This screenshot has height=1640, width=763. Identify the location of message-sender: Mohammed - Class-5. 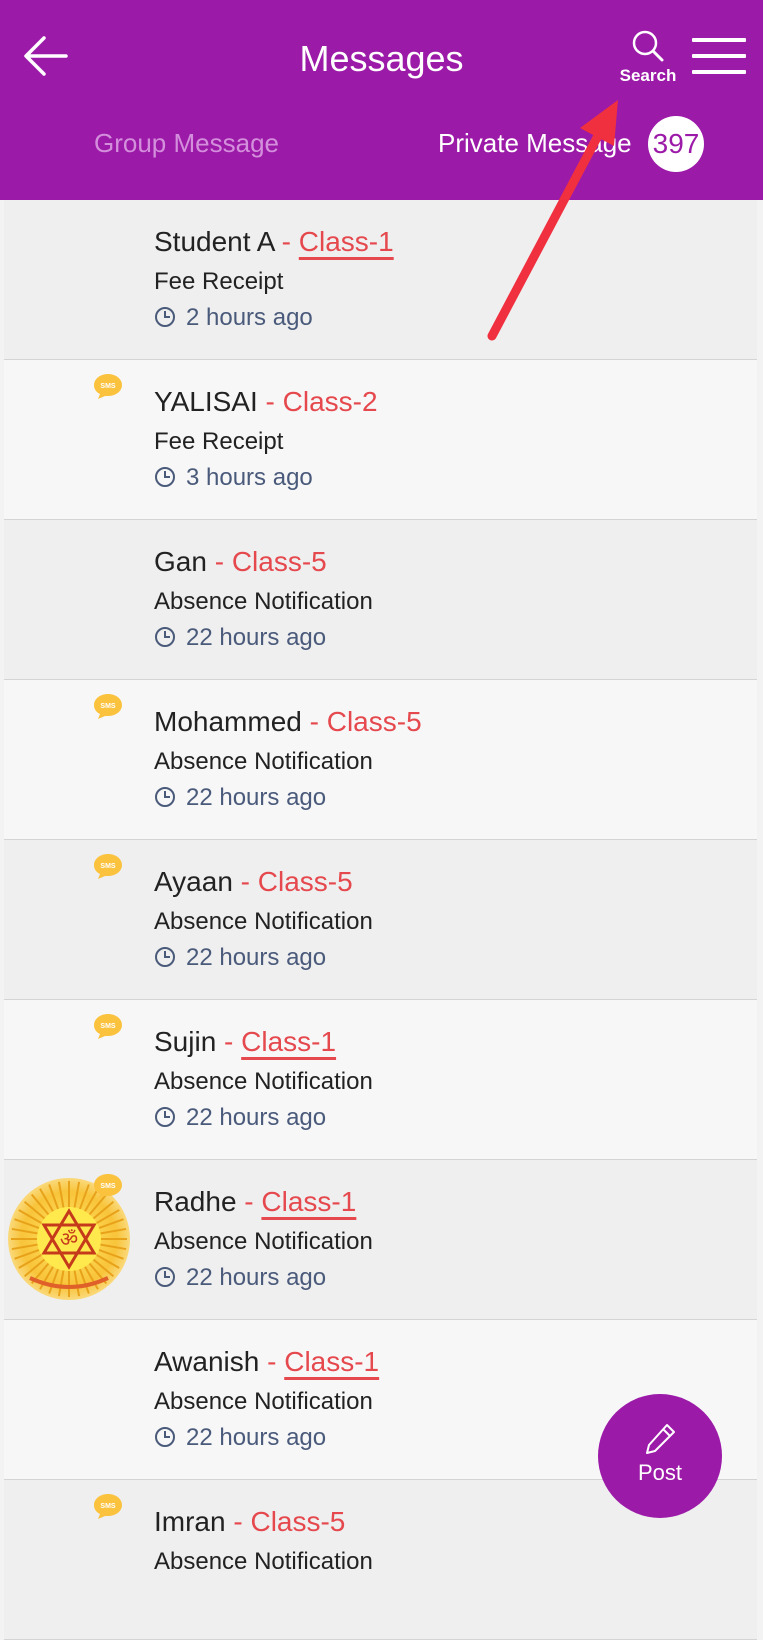
(288, 722).